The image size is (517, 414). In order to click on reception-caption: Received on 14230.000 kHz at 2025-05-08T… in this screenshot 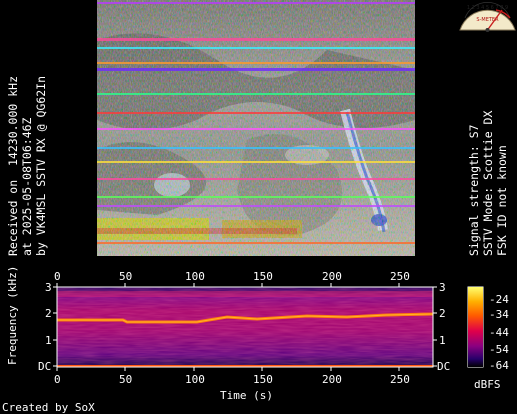, I will do `click(27, 166)`.